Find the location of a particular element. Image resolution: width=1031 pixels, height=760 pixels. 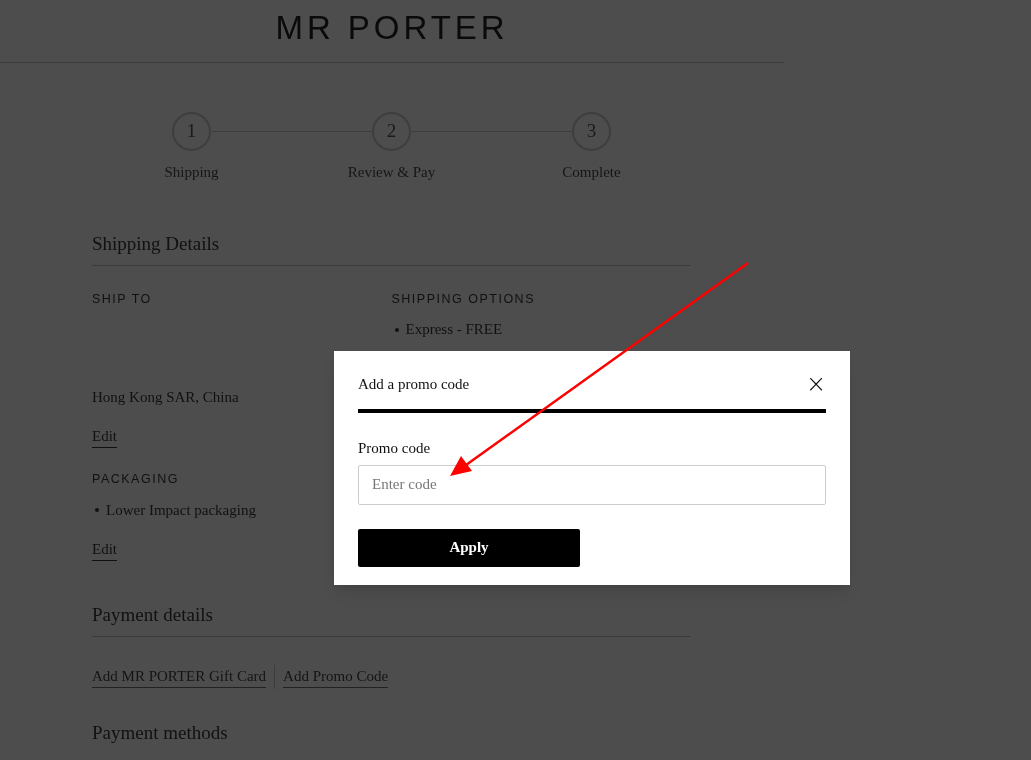

step-label: Complete is located at coordinates (591, 172).